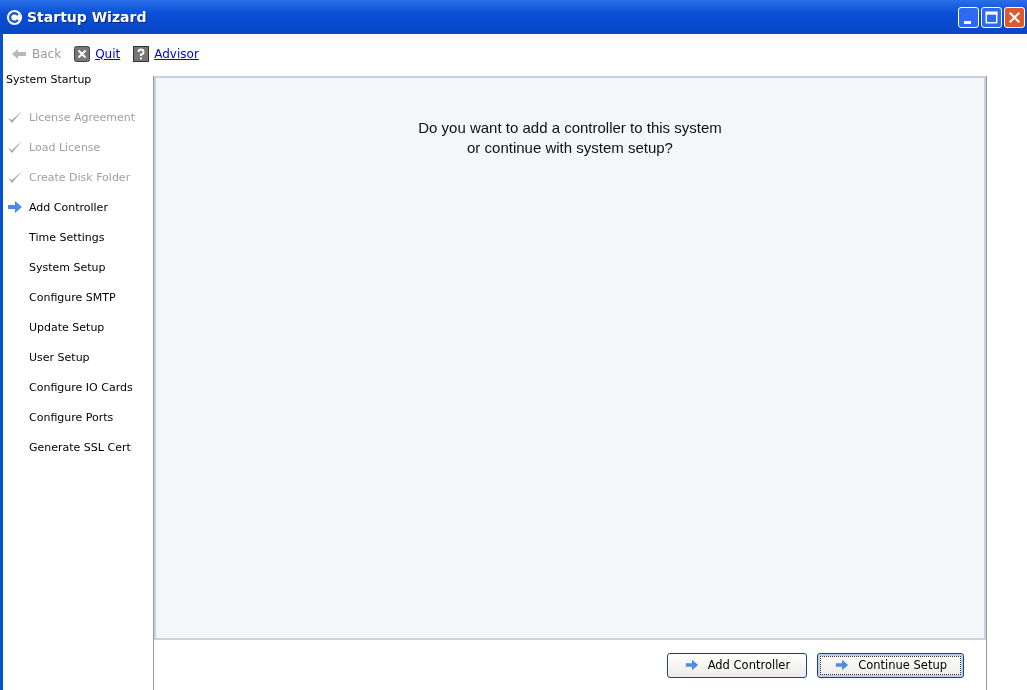 The width and height of the screenshot is (1027, 690). Describe the element at coordinates (71, 417) in the screenshot. I see `step-label: Configure Ports` at that location.